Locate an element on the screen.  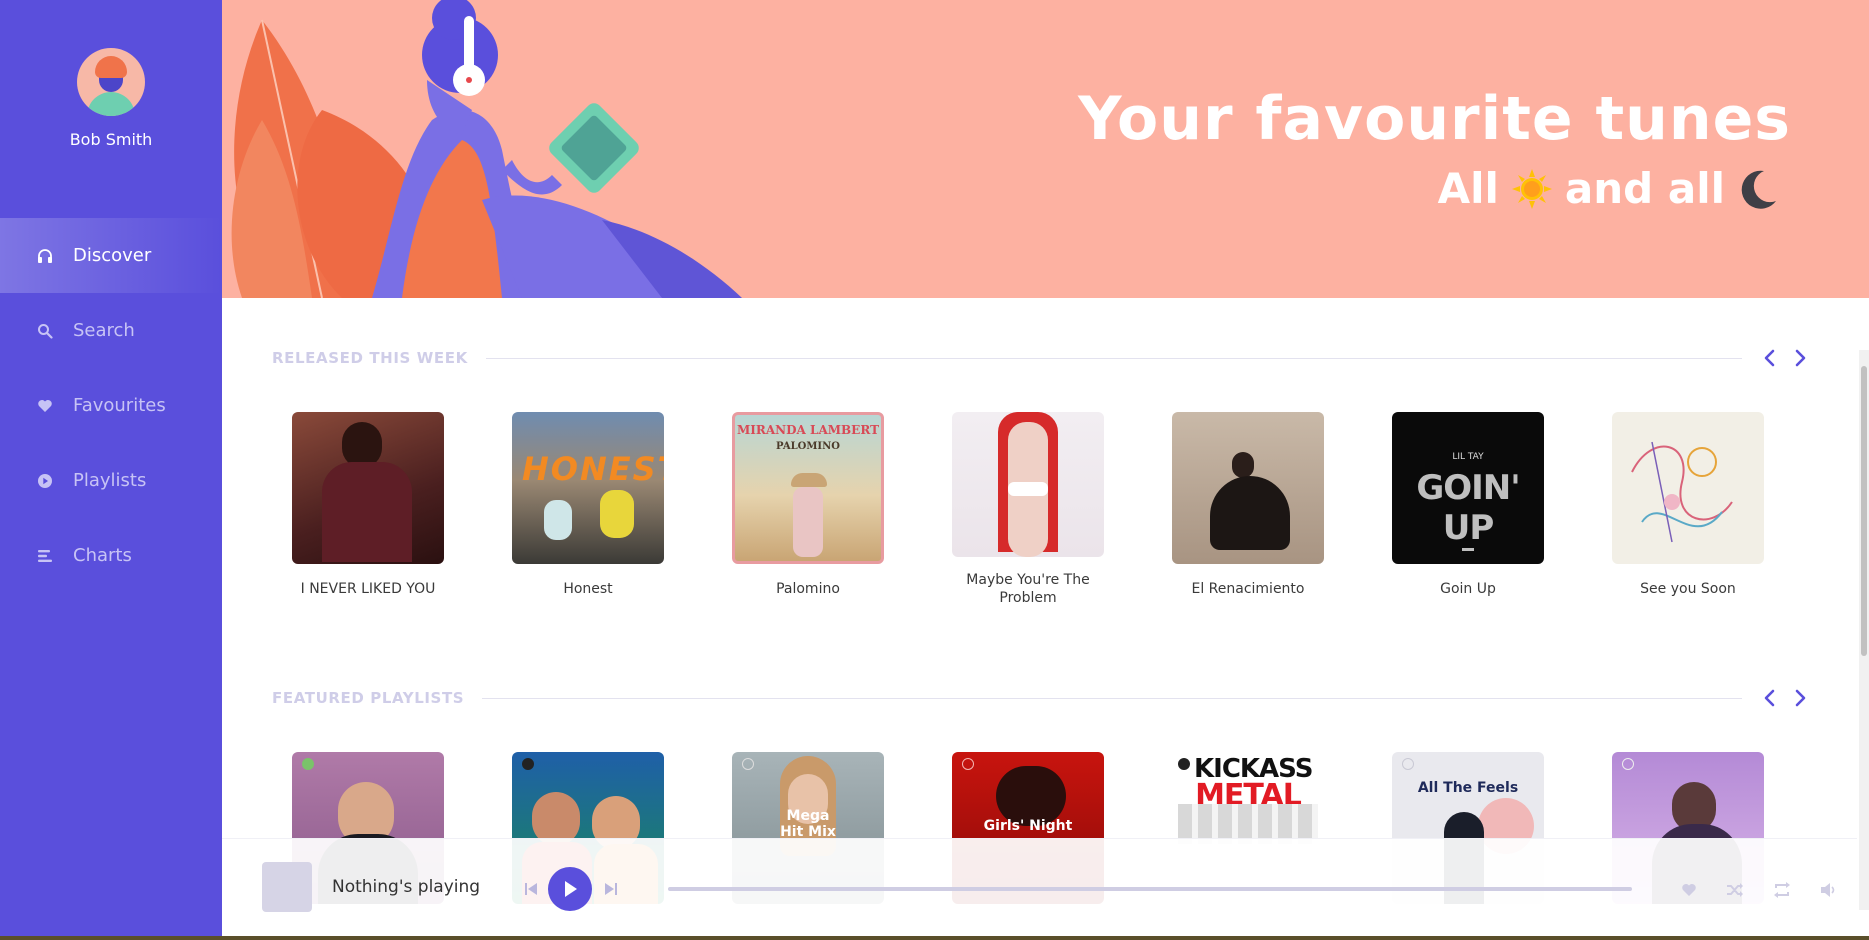
playlist-cover-text: Mega Hit Mix is located at coordinates (808, 824).